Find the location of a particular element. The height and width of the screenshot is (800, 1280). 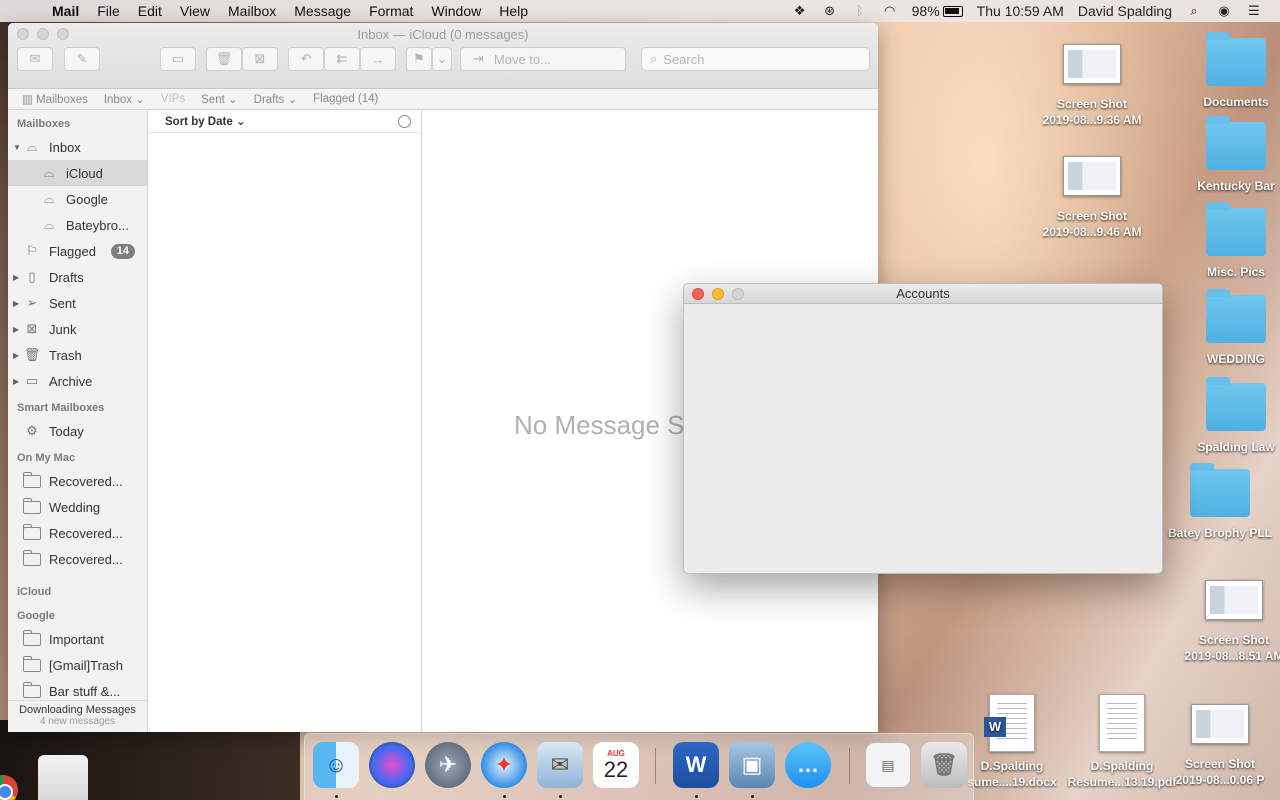

chevron-down-icon: ⌄ is located at coordinates (442, 58).